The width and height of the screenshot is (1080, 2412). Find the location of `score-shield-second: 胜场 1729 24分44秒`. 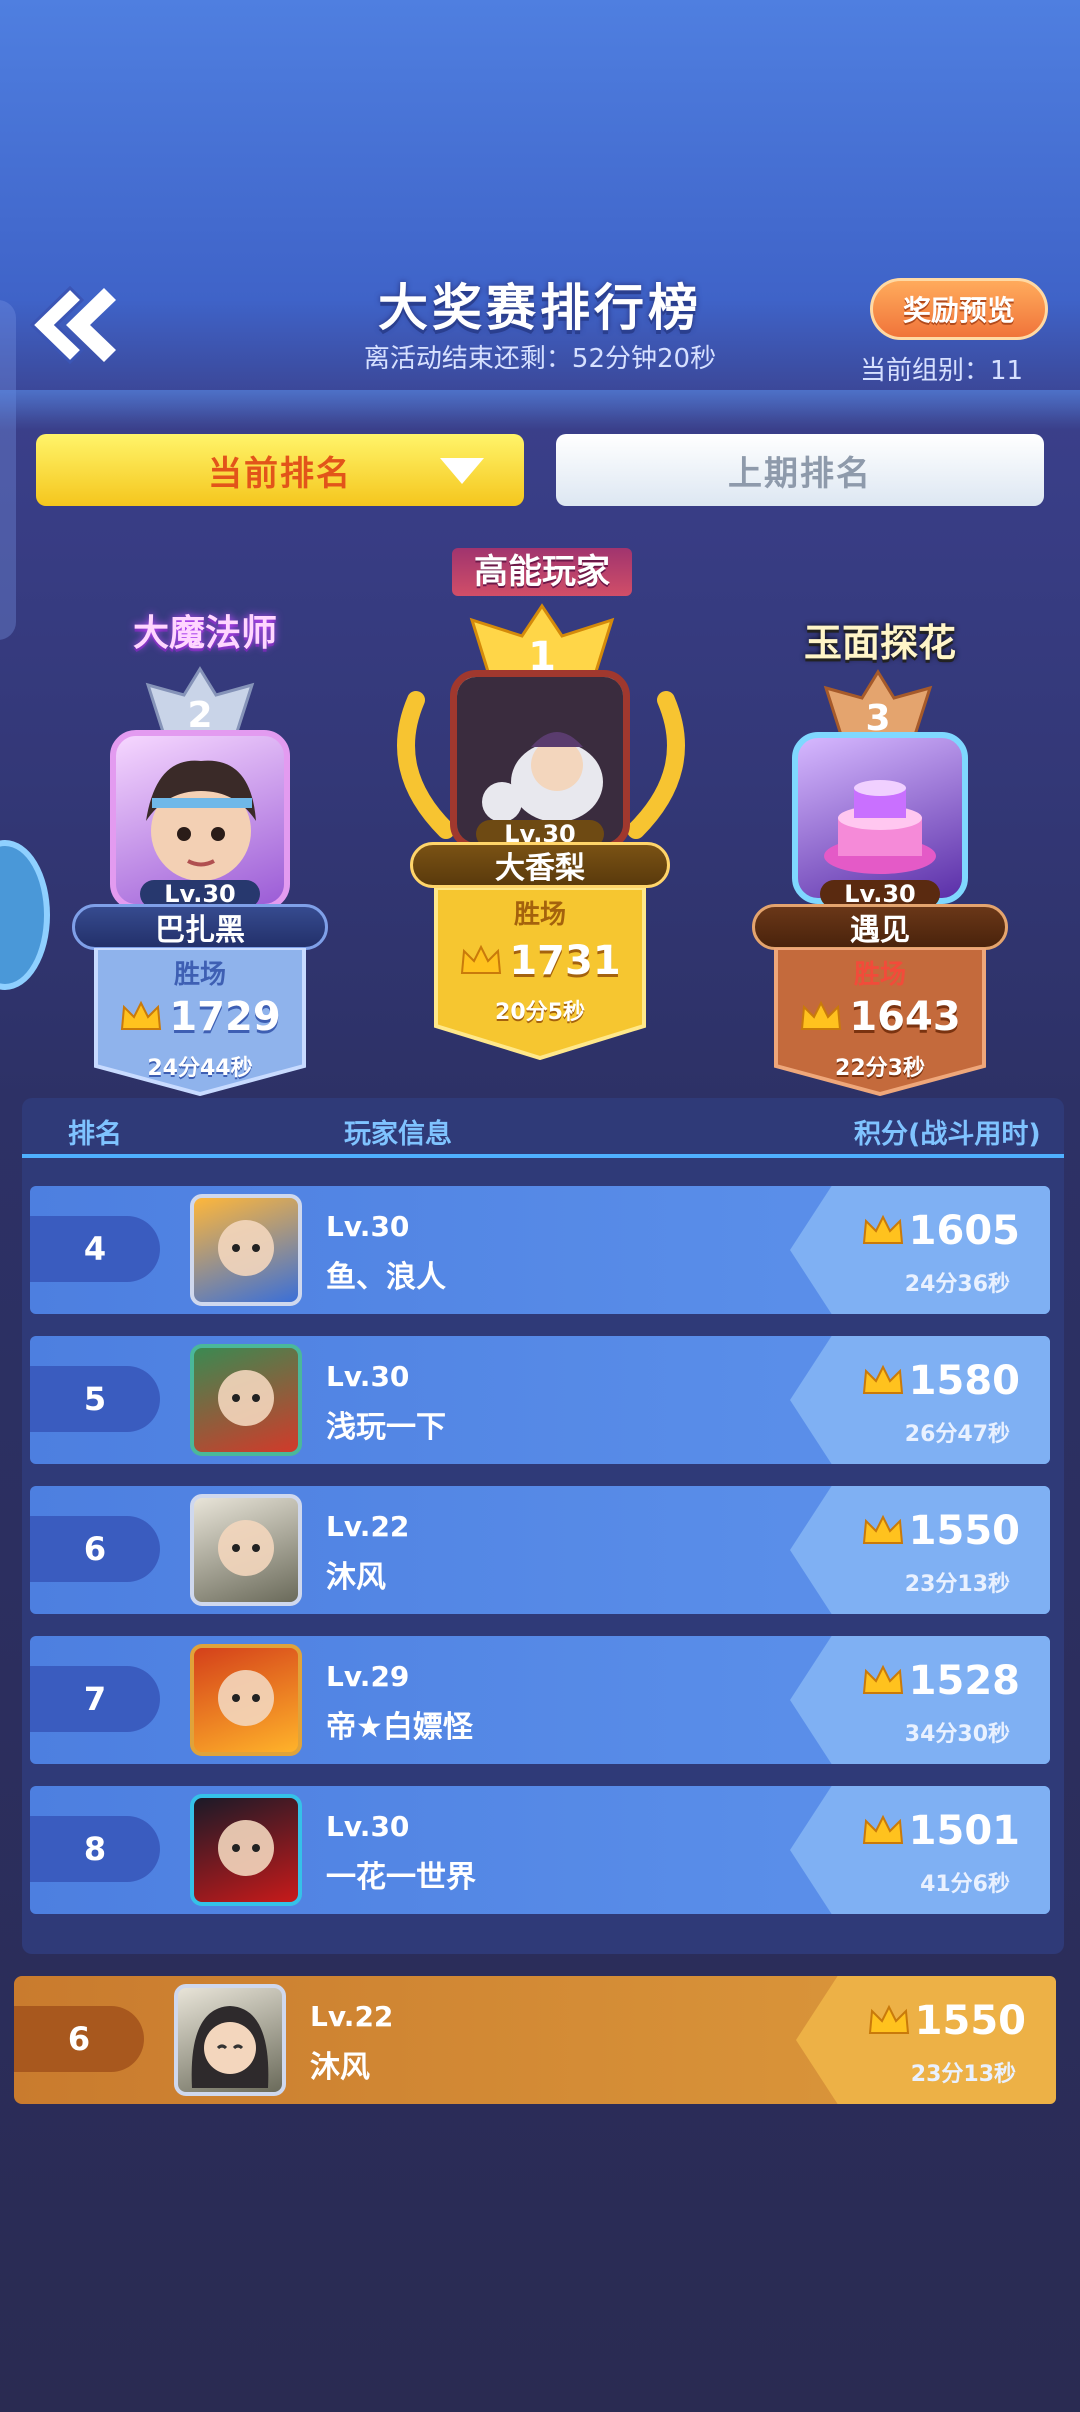

score-shield-second: 胜场 1729 24分44秒 is located at coordinates (200, 1022).